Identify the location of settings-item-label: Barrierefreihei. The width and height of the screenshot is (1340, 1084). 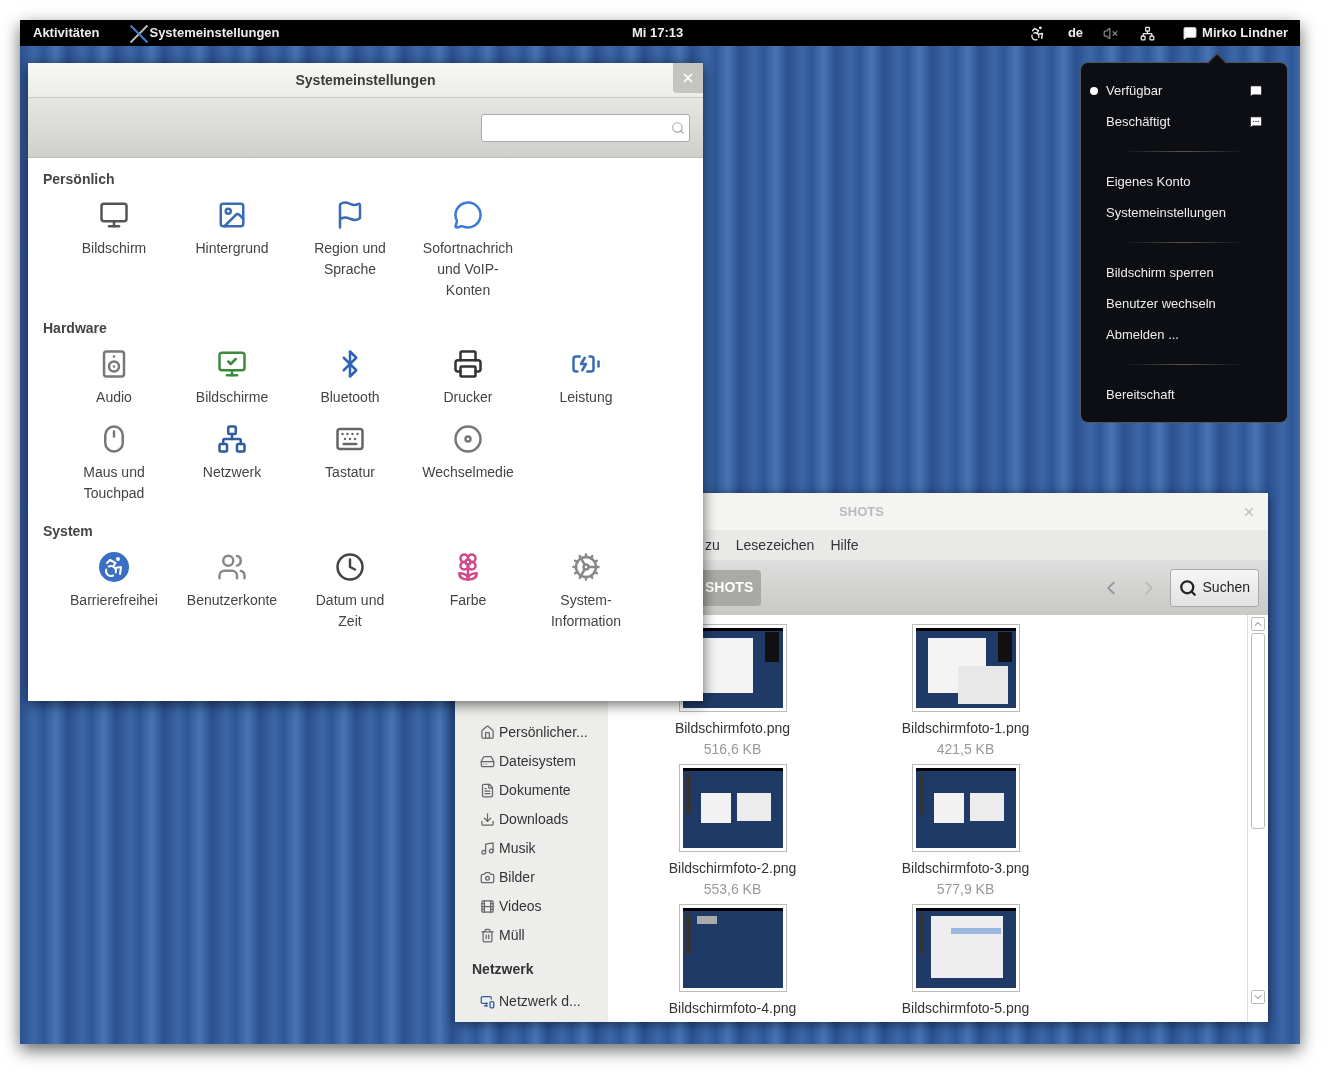
(114, 600).